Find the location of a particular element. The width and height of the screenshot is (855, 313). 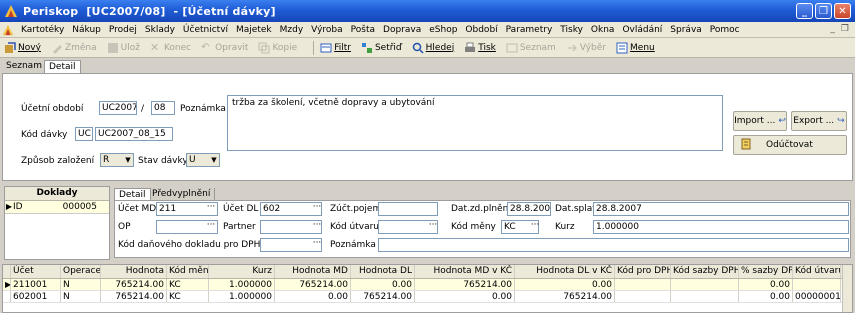

novy-label: Nový is located at coordinates (29, 47).